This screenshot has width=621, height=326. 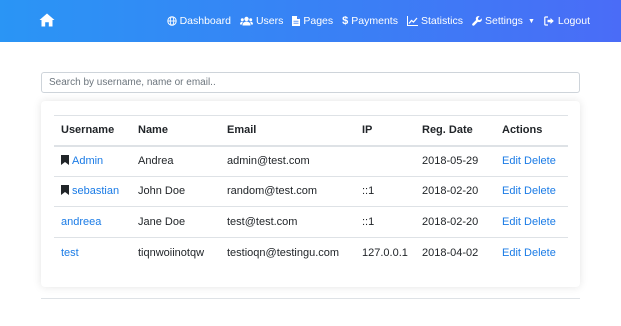 What do you see at coordinates (531, 131) in the screenshot?
I see `header-actions: Actions` at bounding box center [531, 131].